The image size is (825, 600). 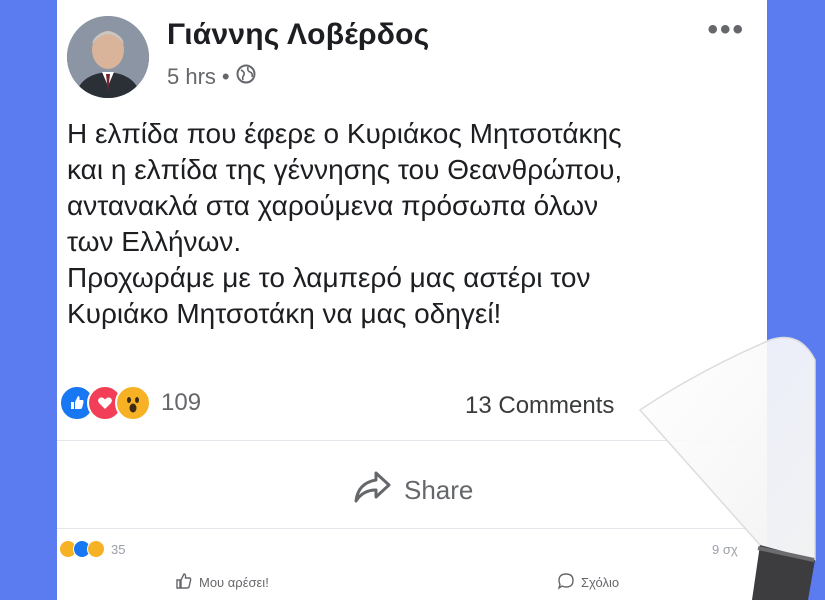 What do you see at coordinates (329, 277) in the screenshot?
I see `post-text-line: Προχωράμε με το λαμπερό μας αστέρι τον` at bounding box center [329, 277].